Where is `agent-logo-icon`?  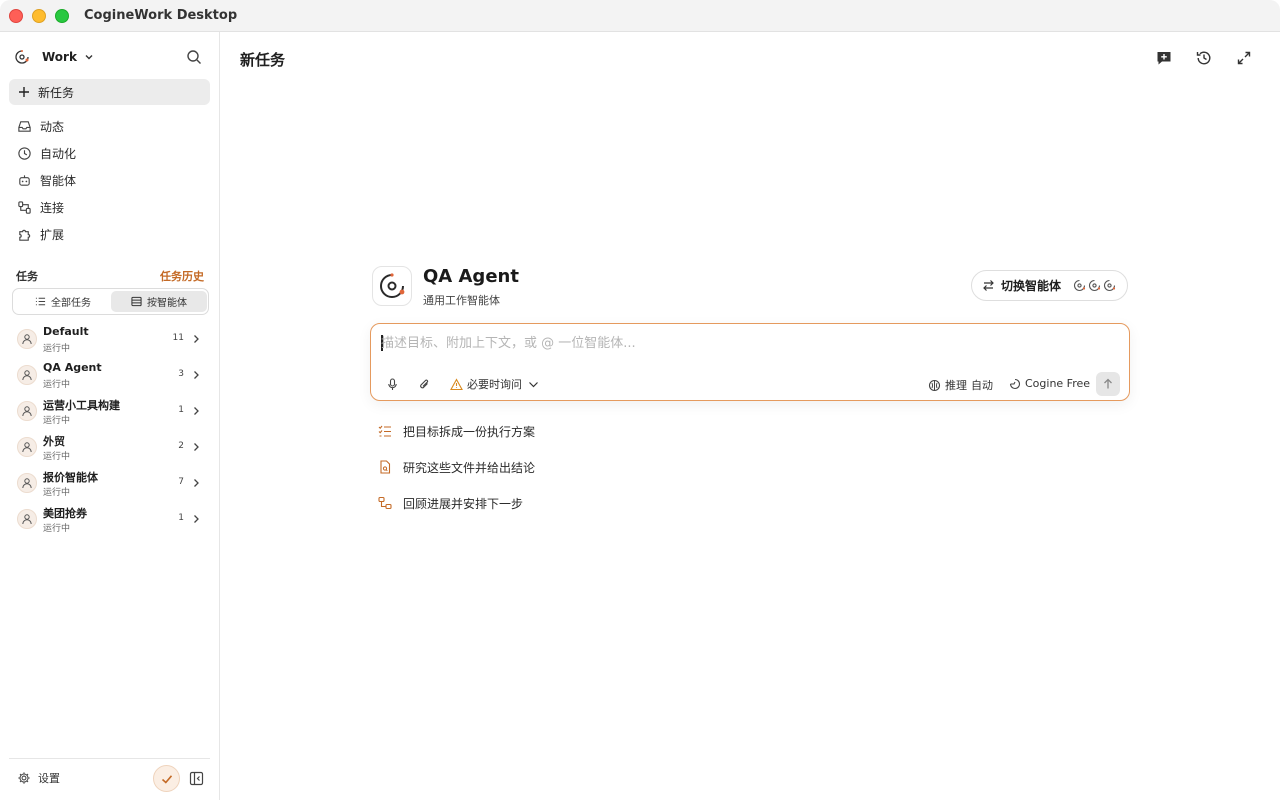
agent-logo-icon is located at coordinates (392, 285).